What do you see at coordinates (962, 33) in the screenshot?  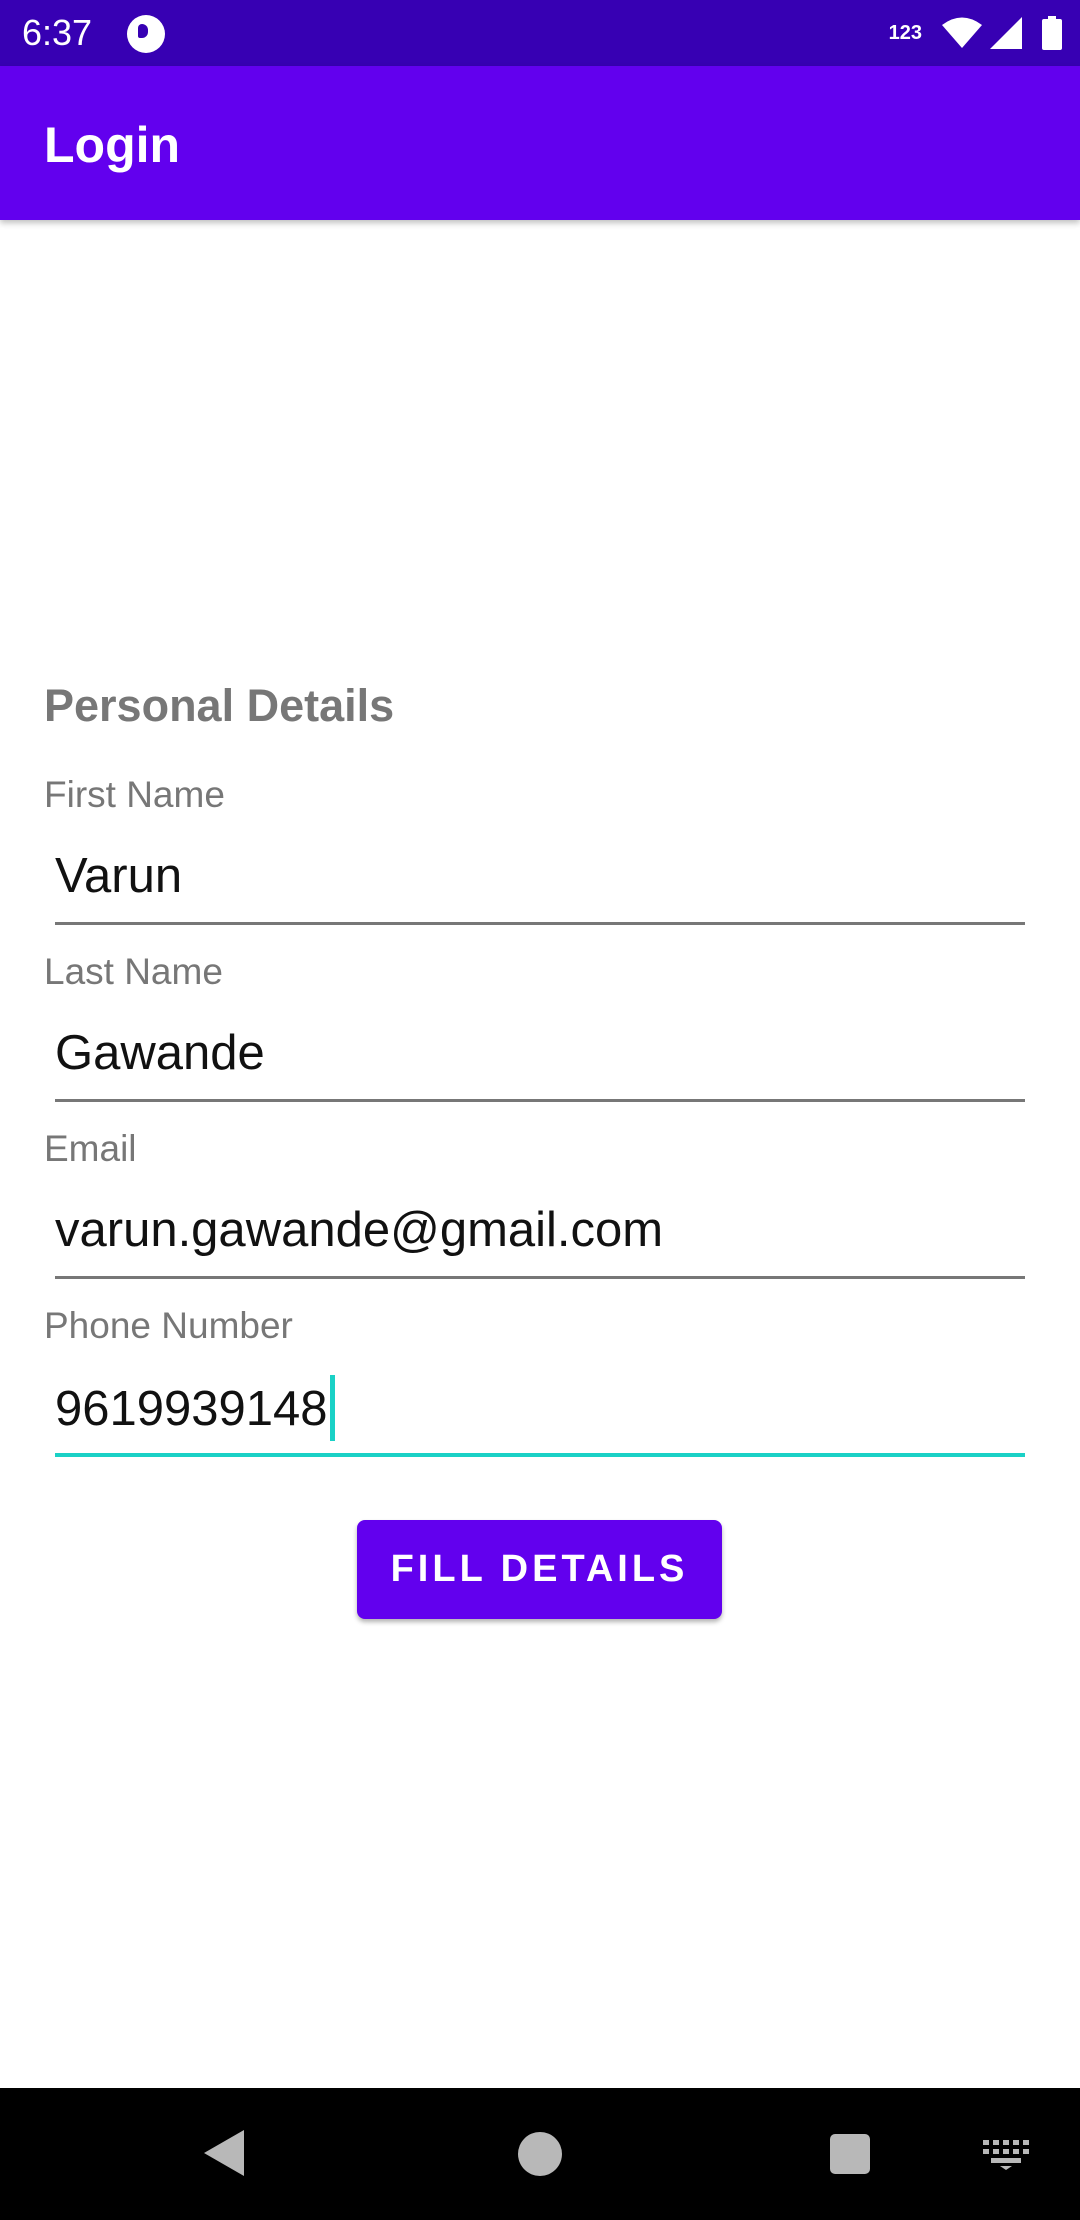 I see `wifi-icon` at bounding box center [962, 33].